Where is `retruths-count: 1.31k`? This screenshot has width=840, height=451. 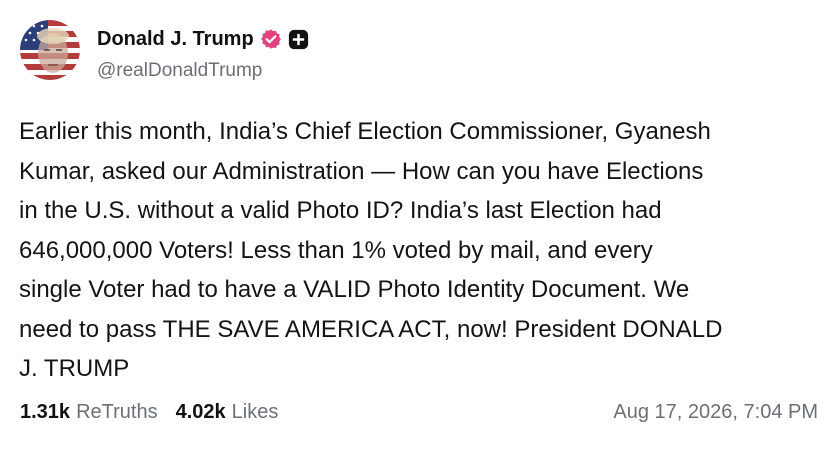 retruths-count: 1.31k is located at coordinates (45, 412).